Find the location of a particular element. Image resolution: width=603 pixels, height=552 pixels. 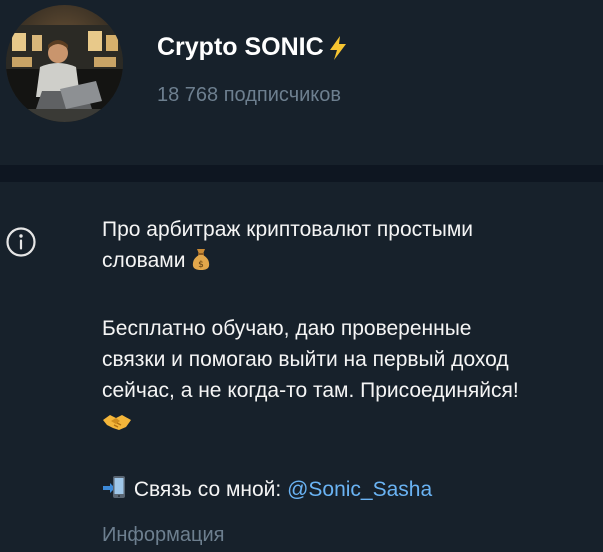

money-bag-icon: $ is located at coordinates (201, 263).